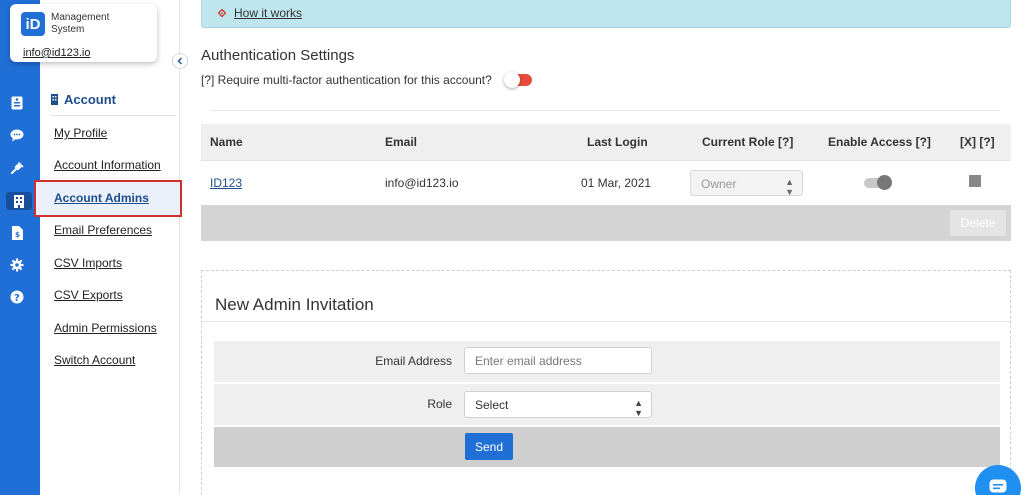 This screenshot has width=1024, height=495. I want to click on column-header-last-login: Last Login, so click(617, 142).